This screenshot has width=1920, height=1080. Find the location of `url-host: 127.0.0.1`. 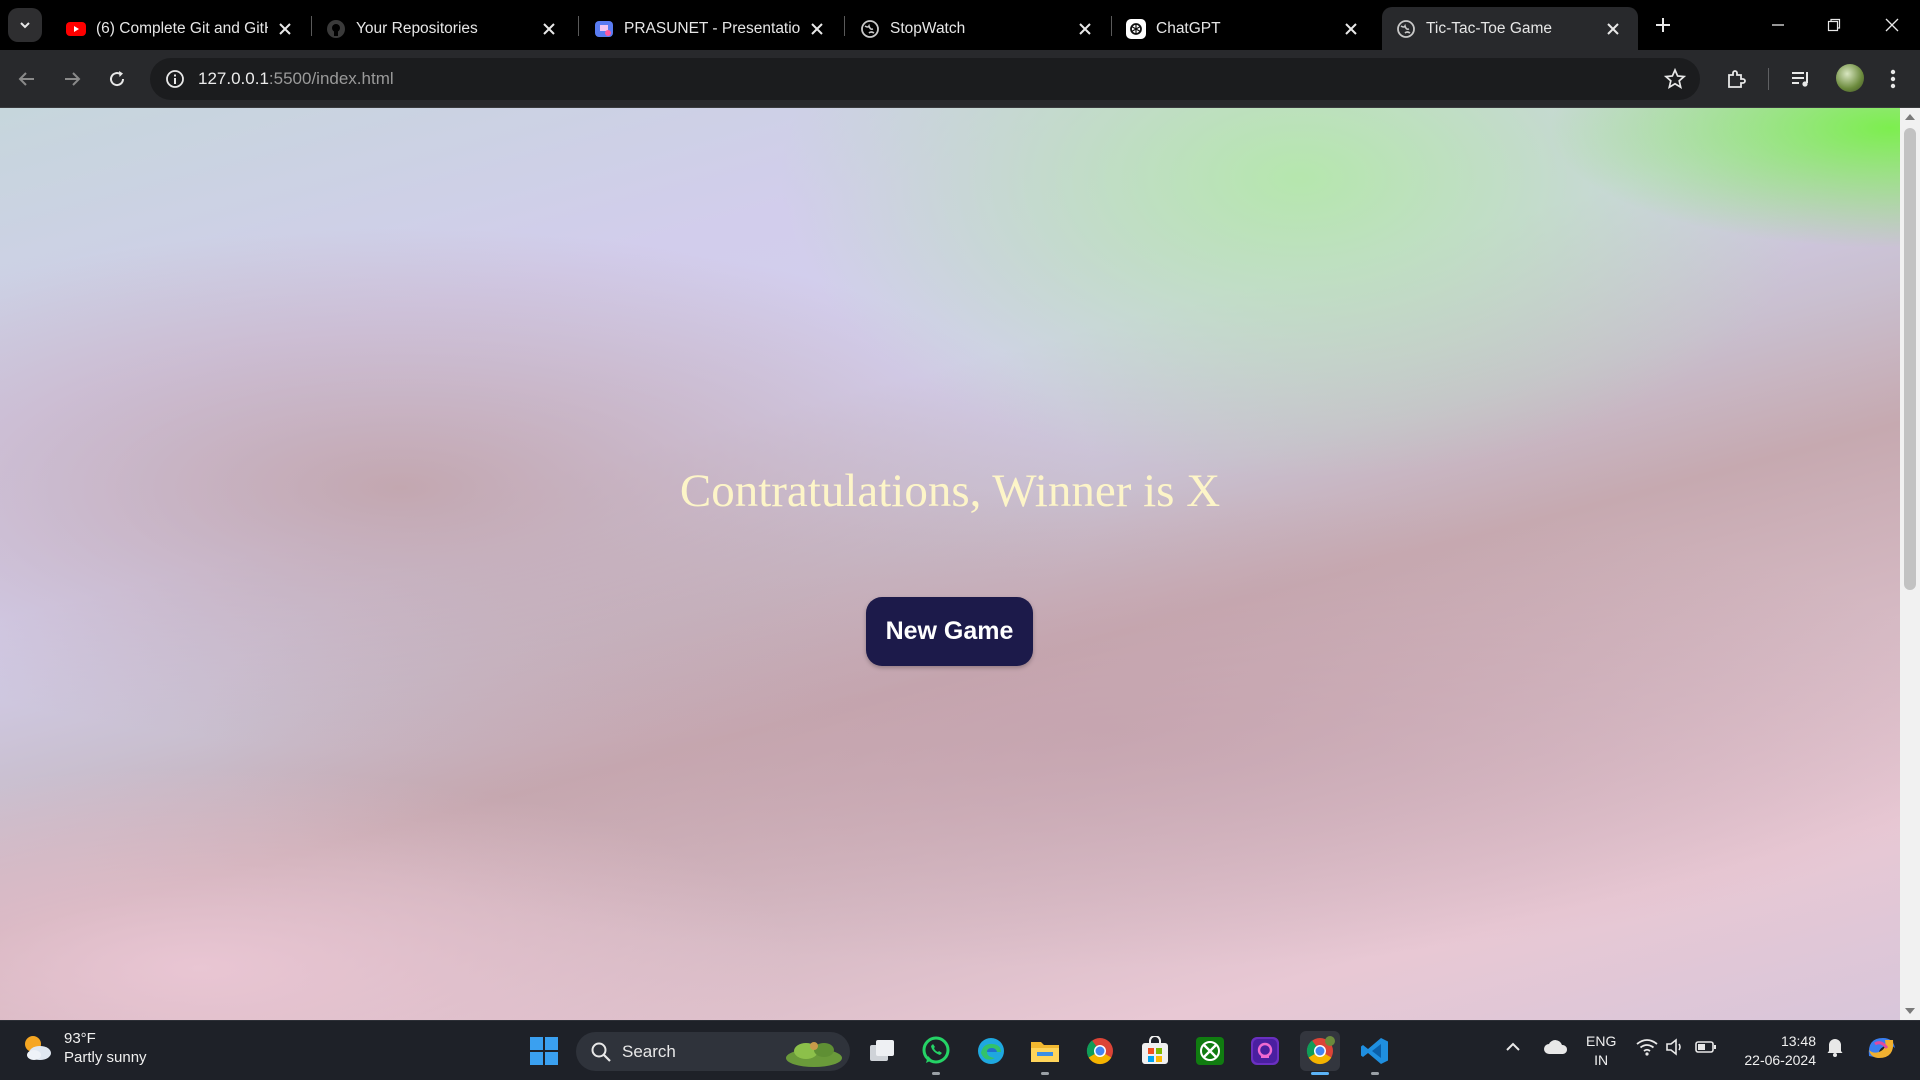

url-host: 127.0.0.1 is located at coordinates (233, 78).